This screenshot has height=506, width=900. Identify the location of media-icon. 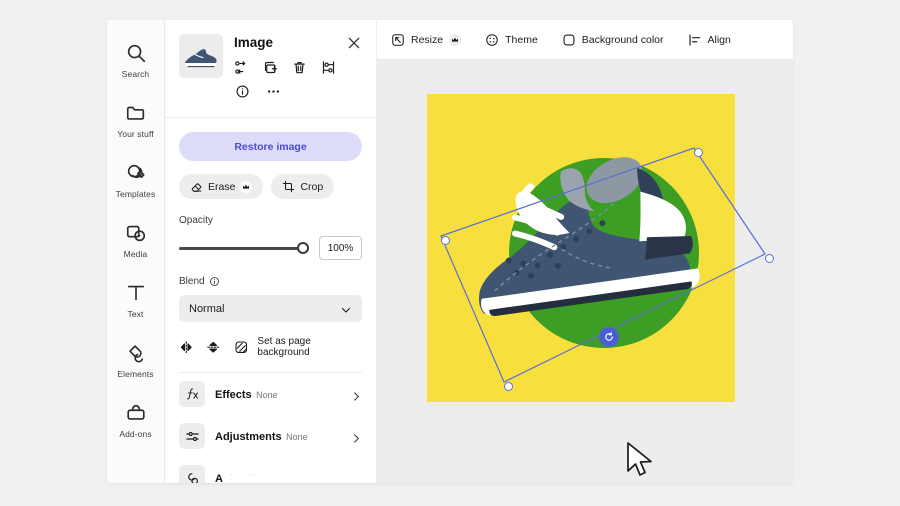
(136, 233).